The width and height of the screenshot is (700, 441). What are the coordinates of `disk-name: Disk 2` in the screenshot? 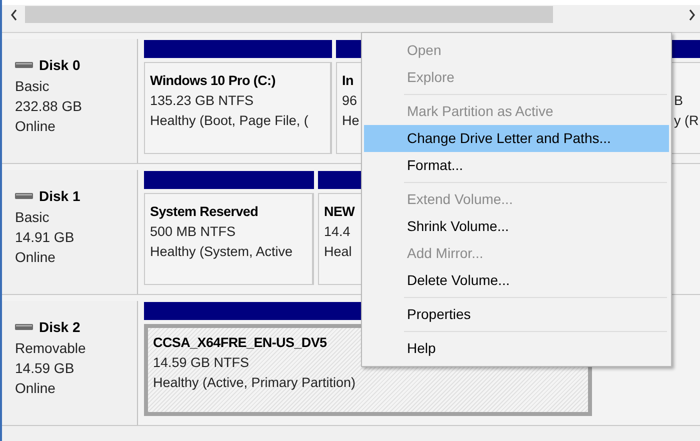 It's located at (59, 327).